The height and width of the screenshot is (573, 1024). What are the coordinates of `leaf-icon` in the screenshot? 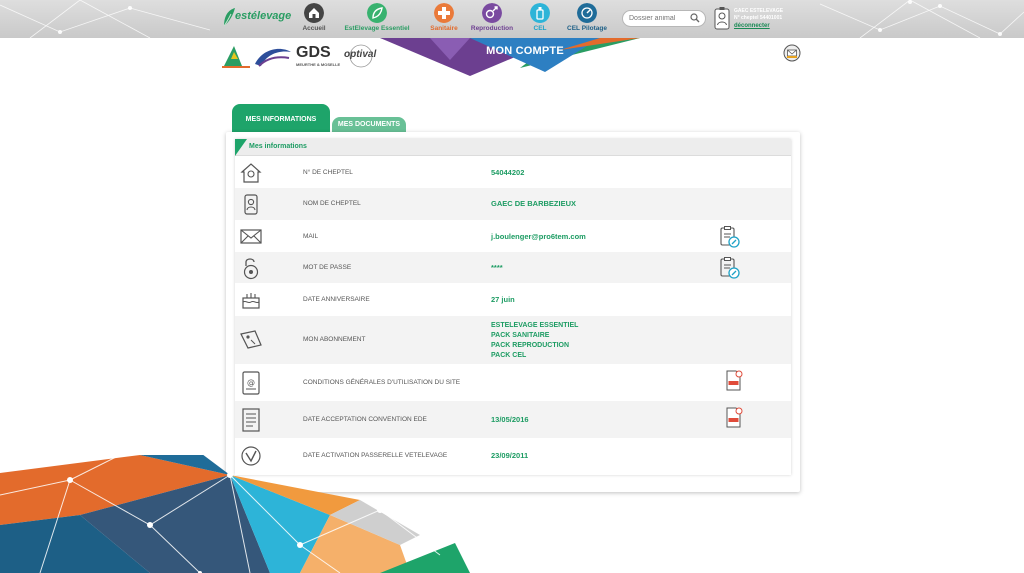 It's located at (377, 13).